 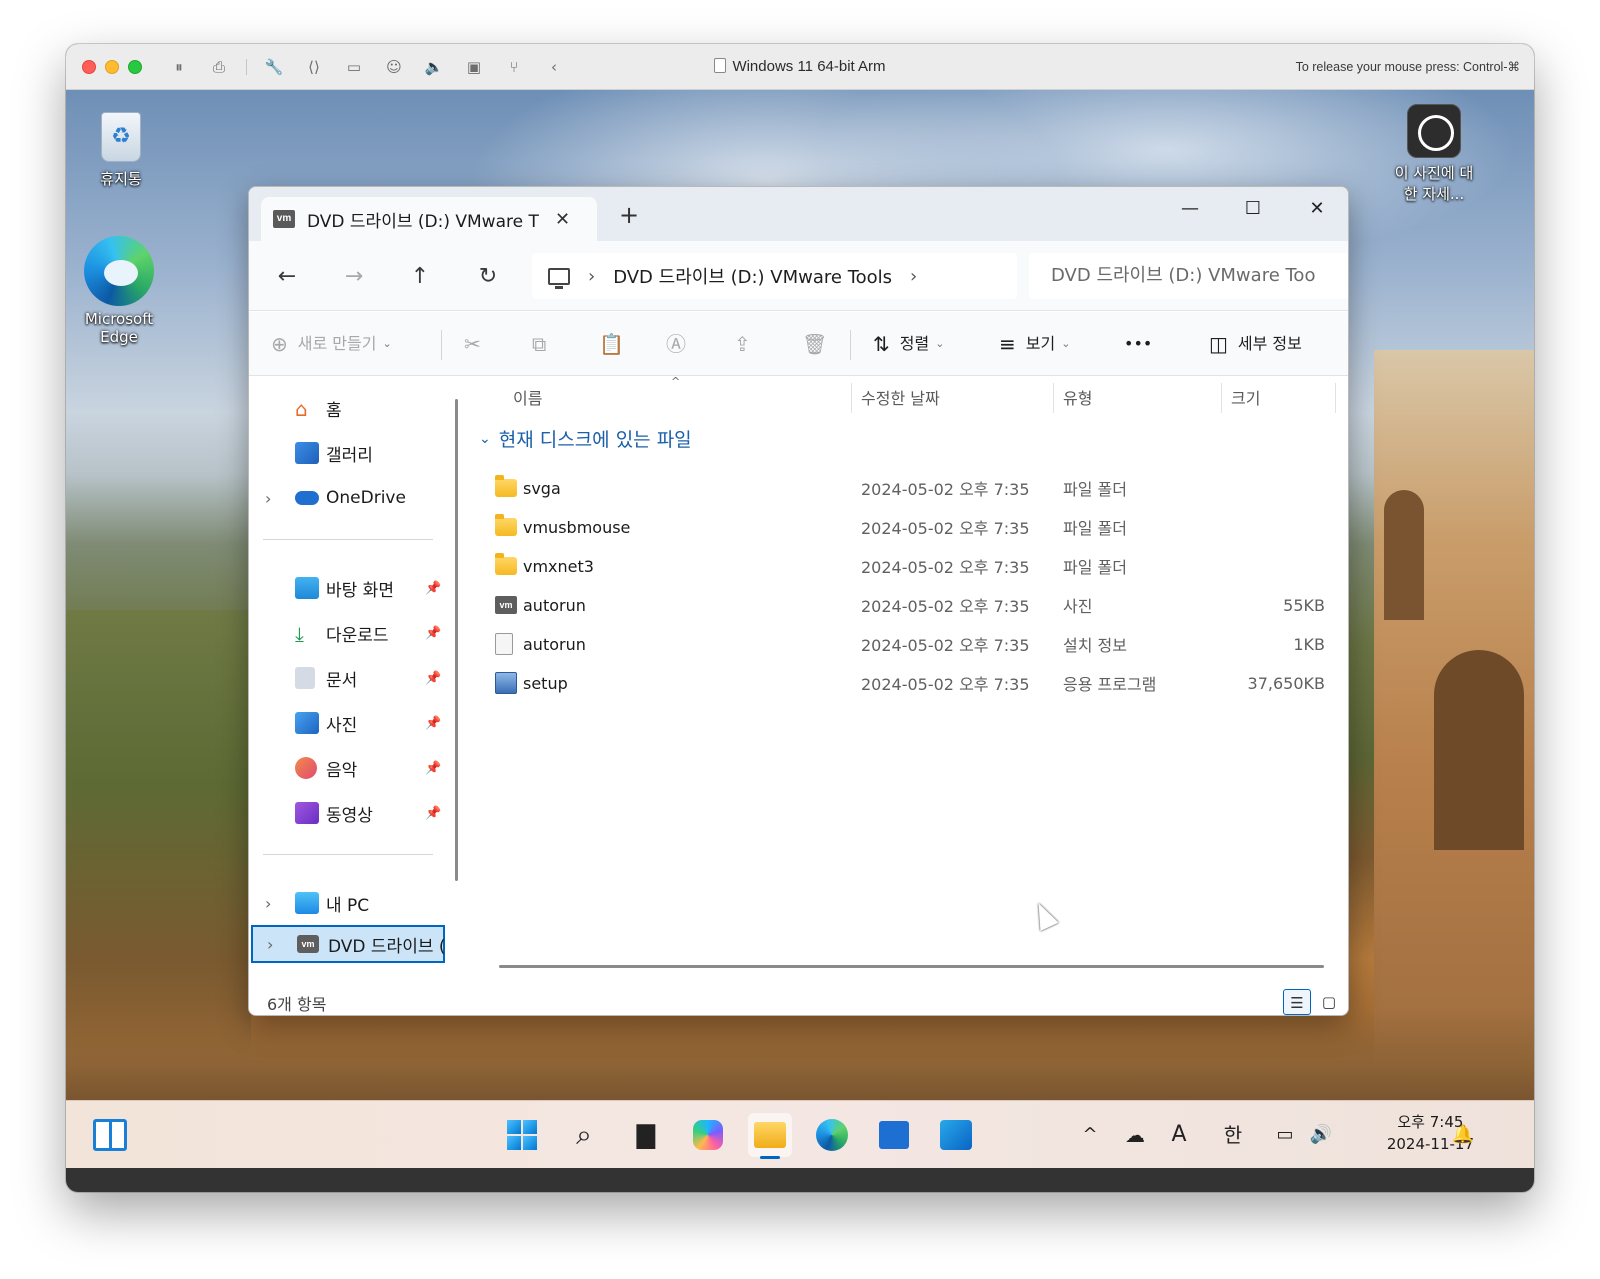 I want to click on minimize-window-button, so click(x=112, y=66).